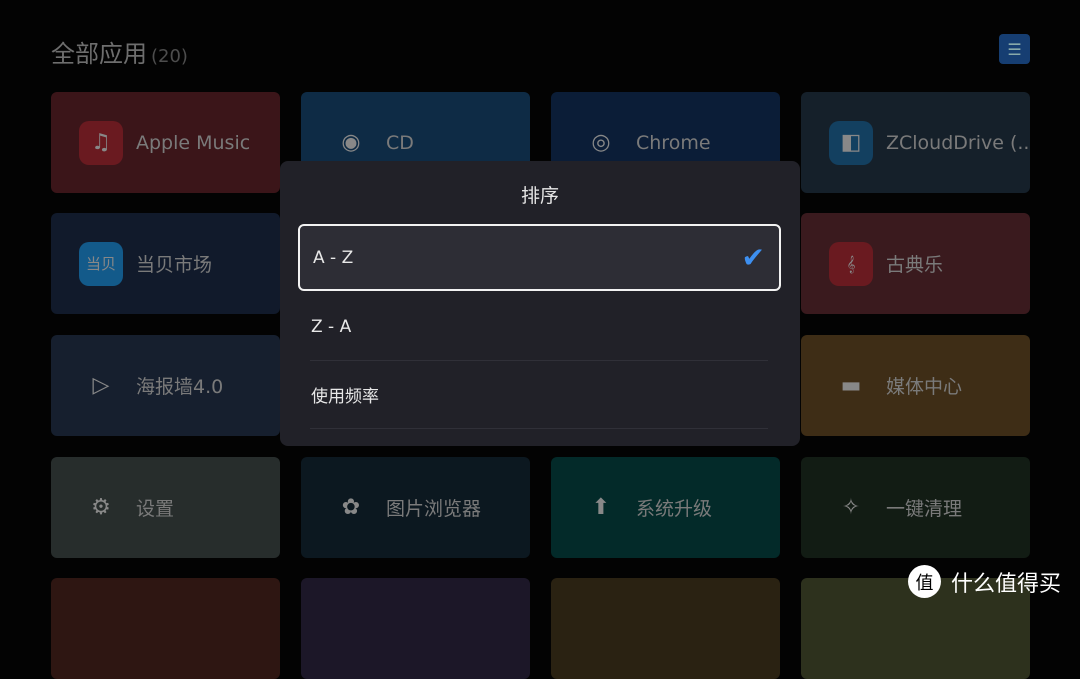 This screenshot has height=679, width=1080. I want to click on option-label: 使用频率, so click(345, 397).